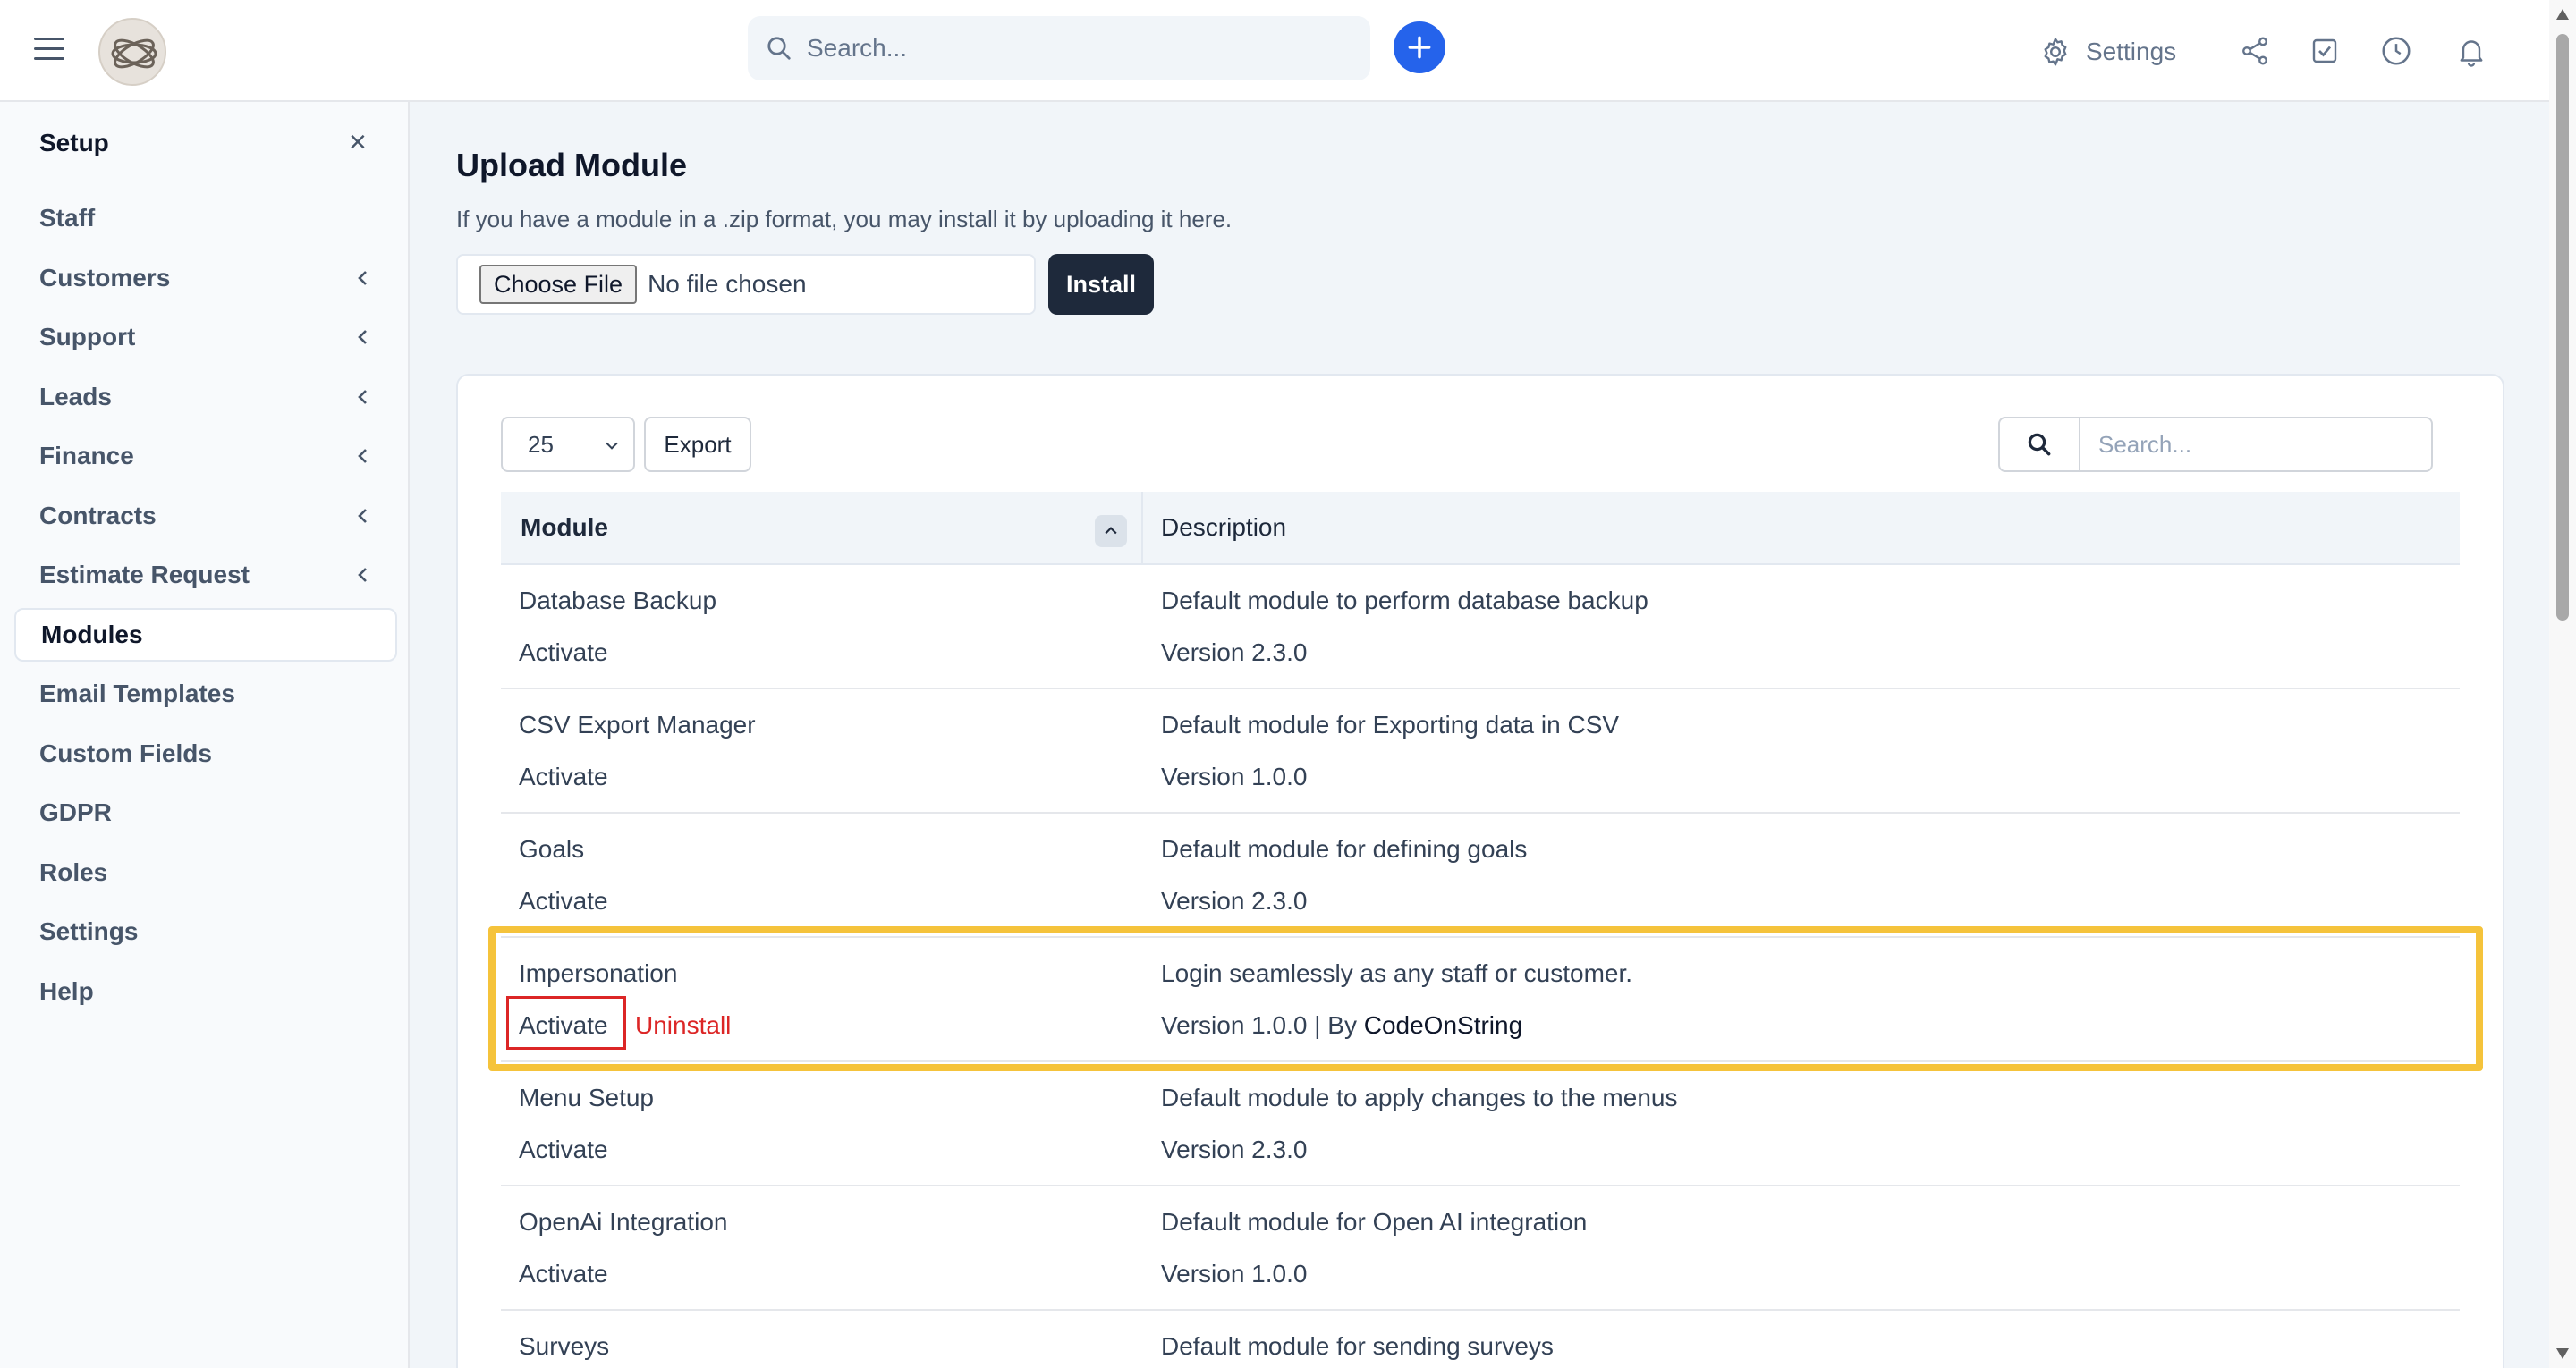 The width and height of the screenshot is (2576, 1368). Describe the element at coordinates (92, 635) in the screenshot. I see `sidebar-item-label: Modules` at that location.